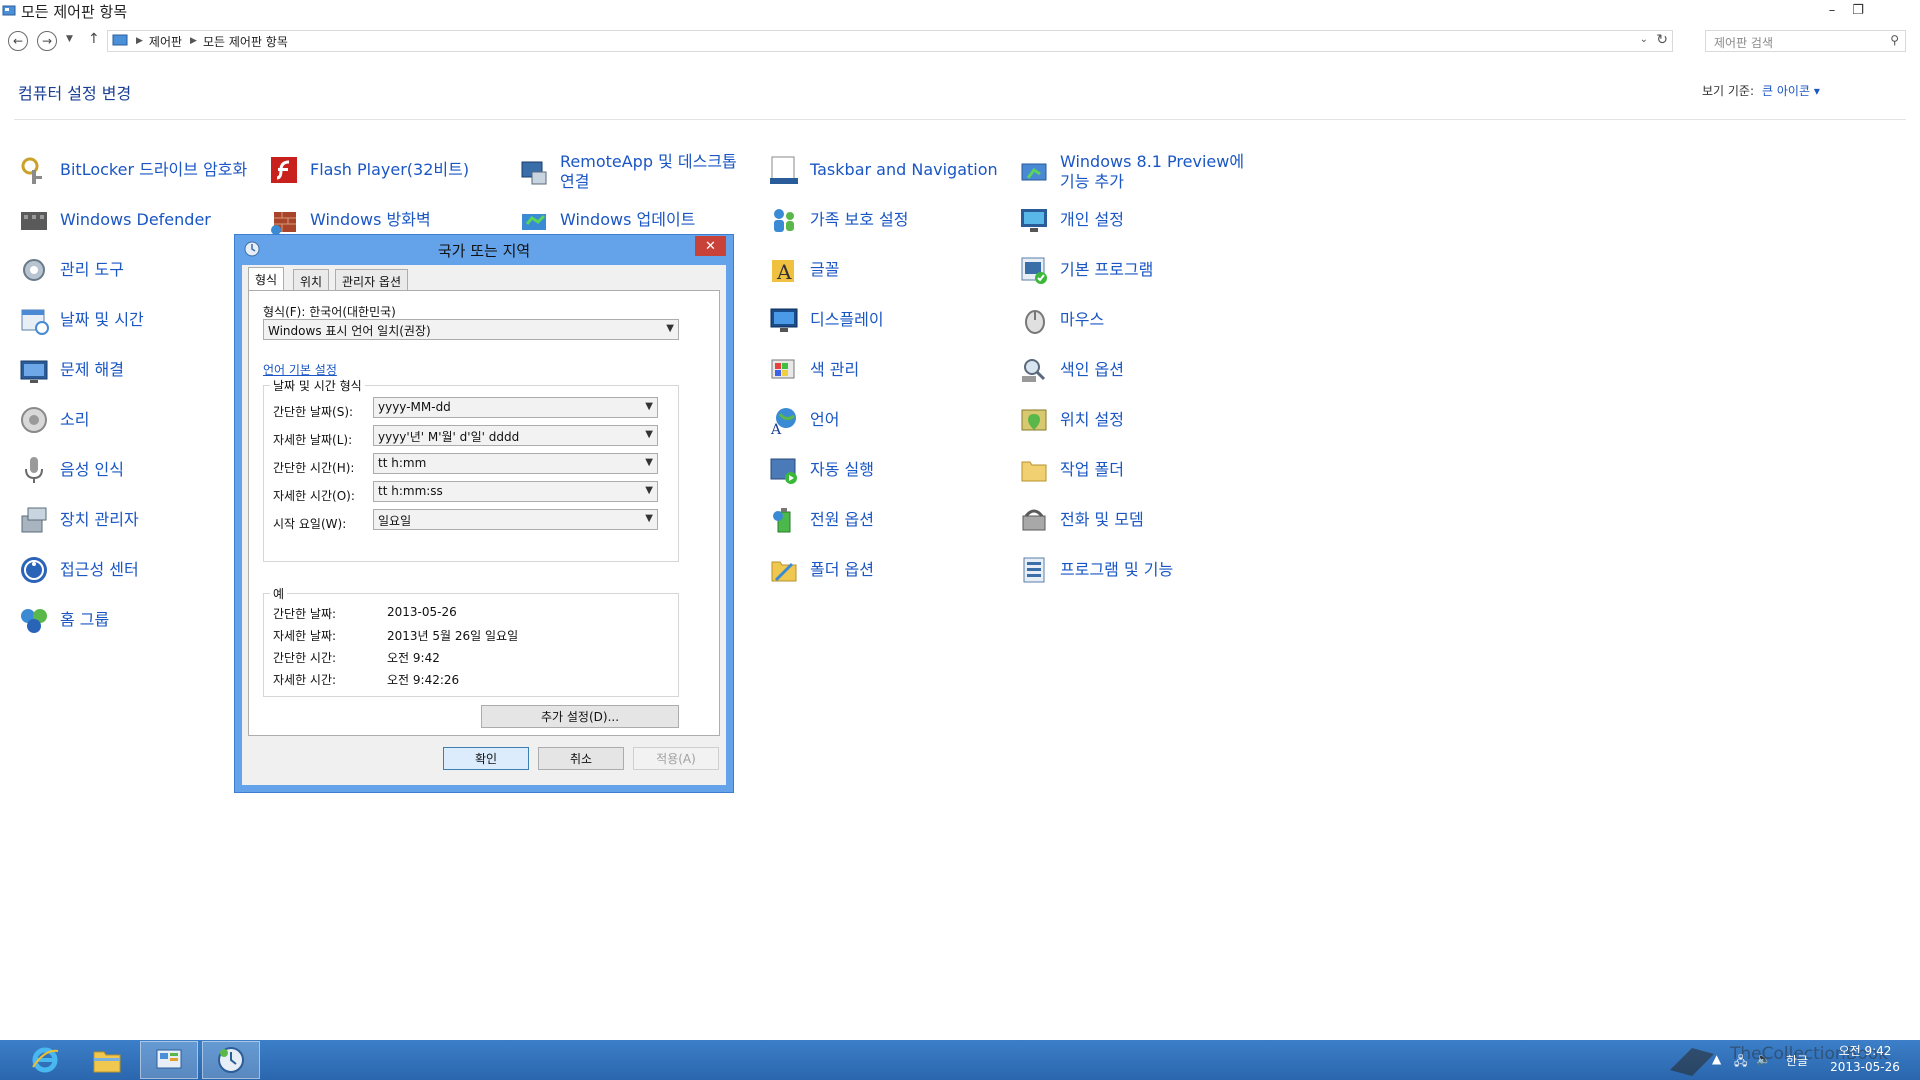 The width and height of the screenshot is (1920, 1080). Describe the element at coordinates (1858, 10) in the screenshot. I see `restore-button: ❐` at that location.